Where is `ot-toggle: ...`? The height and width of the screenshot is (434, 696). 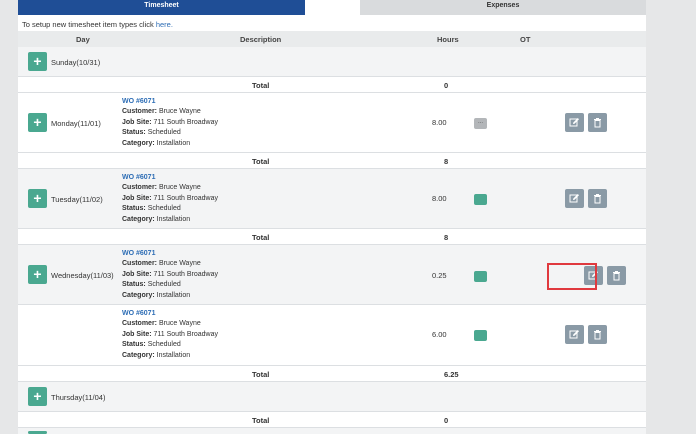
ot-toggle: ... is located at coordinates (480, 123).